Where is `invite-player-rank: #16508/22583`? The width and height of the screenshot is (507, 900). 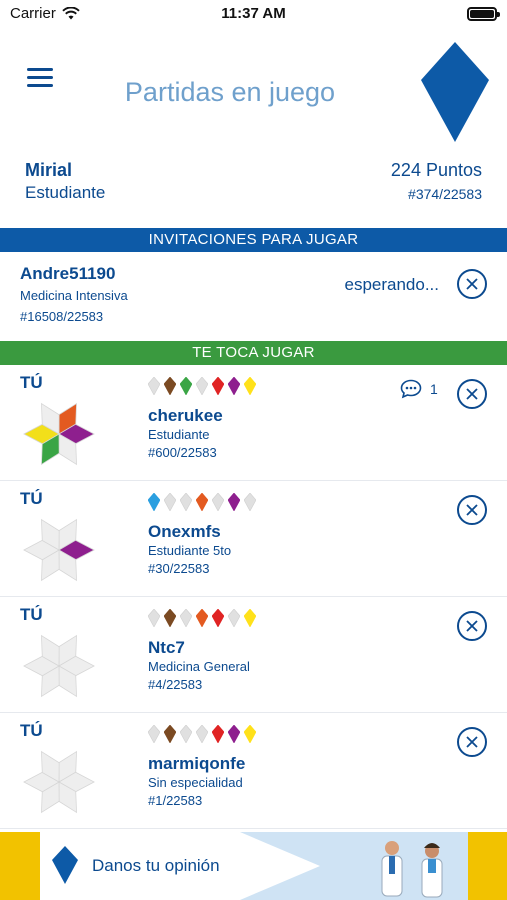 invite-player-rank: #16508/22583 is located at coordinates (62, 316).